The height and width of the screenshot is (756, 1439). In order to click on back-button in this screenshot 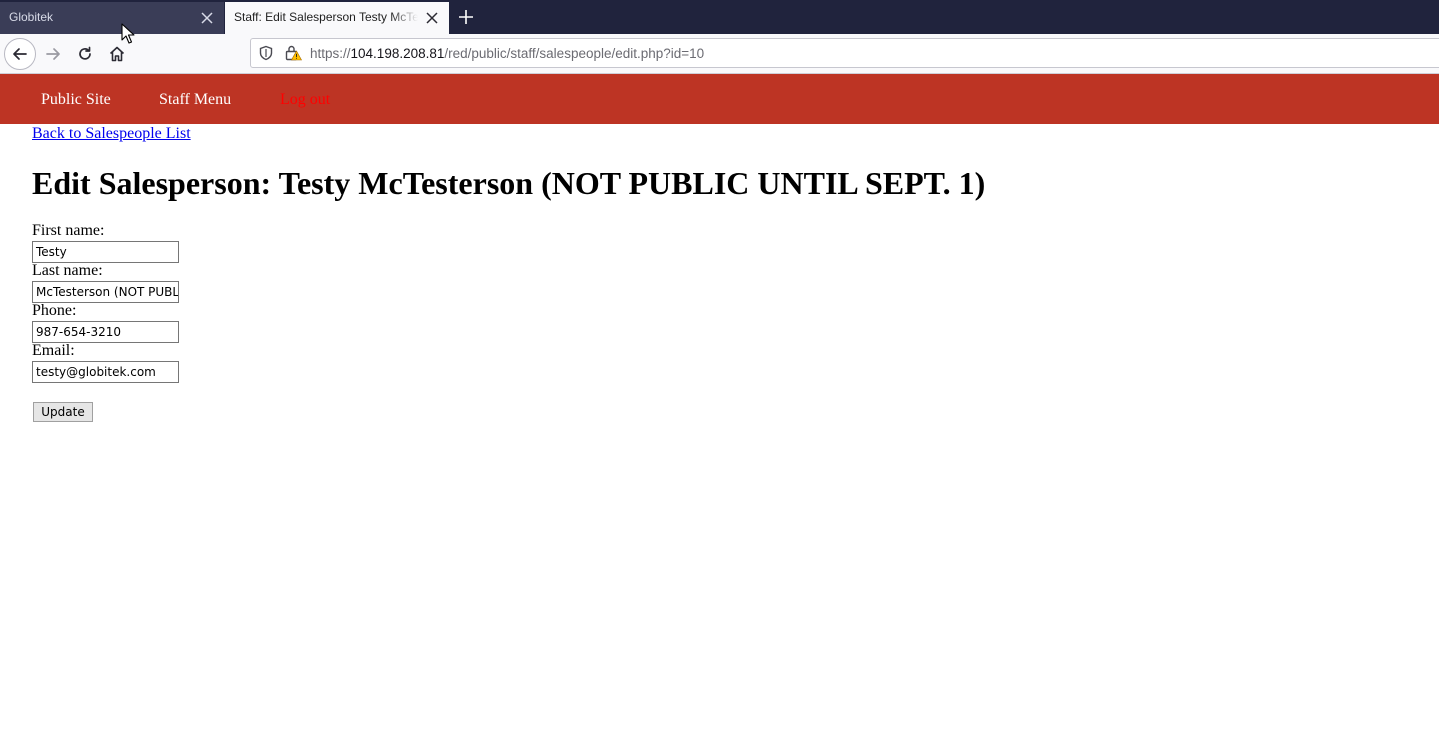, I will do `click(20, 54)`.